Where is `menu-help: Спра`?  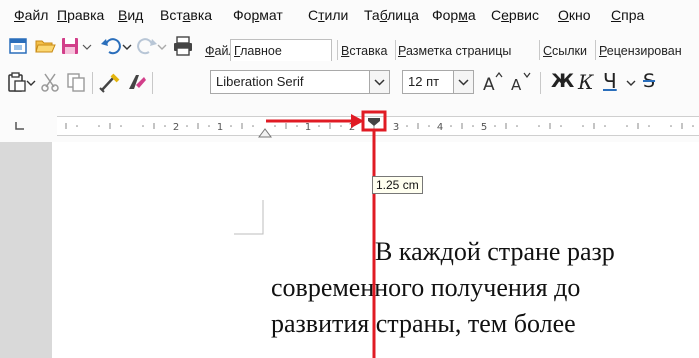 menu-help: Спра is located at coordinates (627, 15).